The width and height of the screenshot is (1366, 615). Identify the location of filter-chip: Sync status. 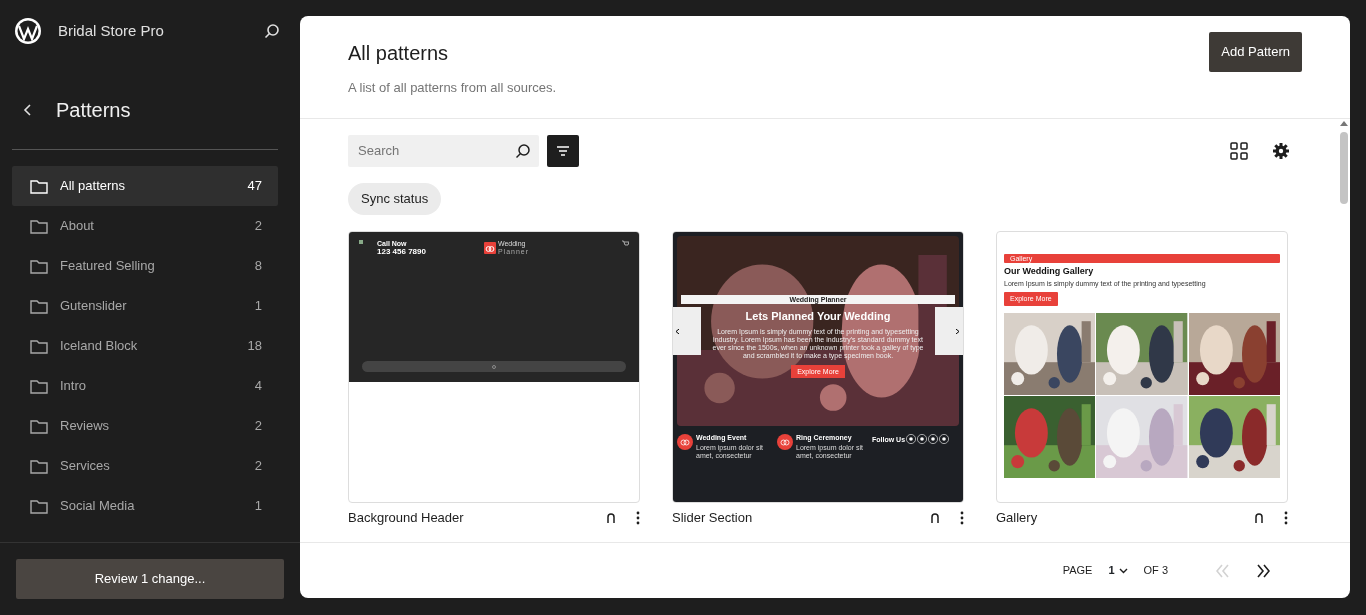
(395, 199).